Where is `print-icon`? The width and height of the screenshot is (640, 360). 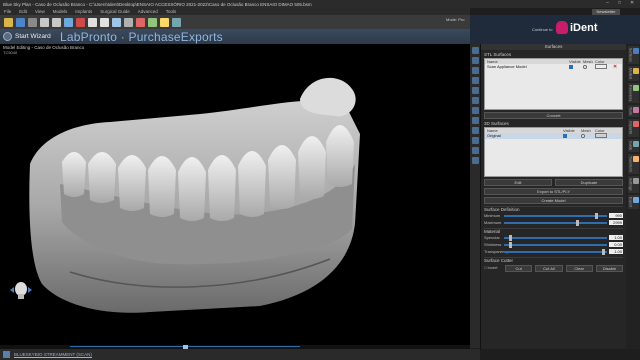
print-icon is located at coordinates (32, 22).